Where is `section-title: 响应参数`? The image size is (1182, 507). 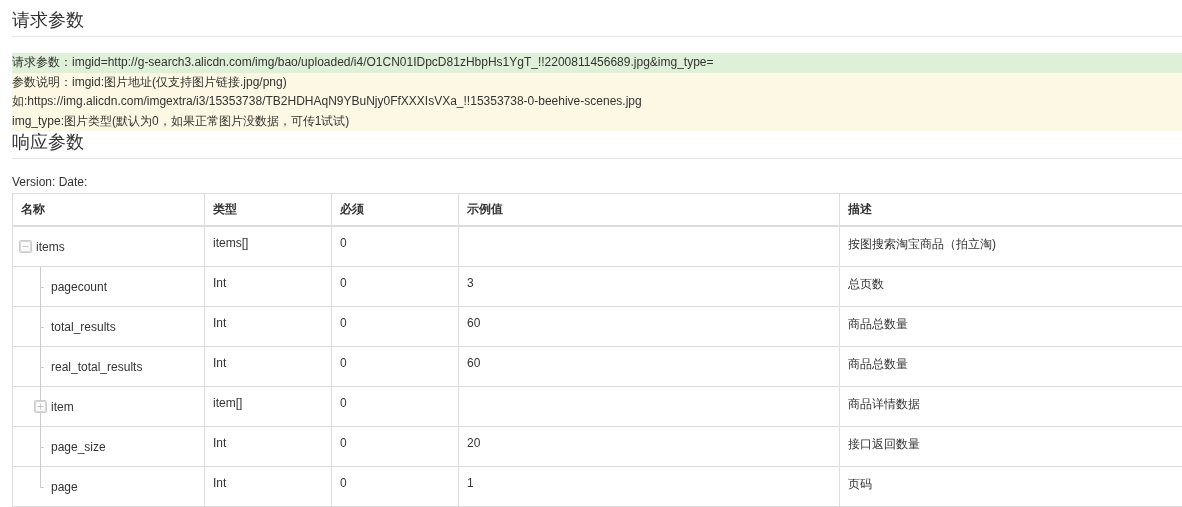 section-title: 响应参数 is located at coordinates (597, 145).